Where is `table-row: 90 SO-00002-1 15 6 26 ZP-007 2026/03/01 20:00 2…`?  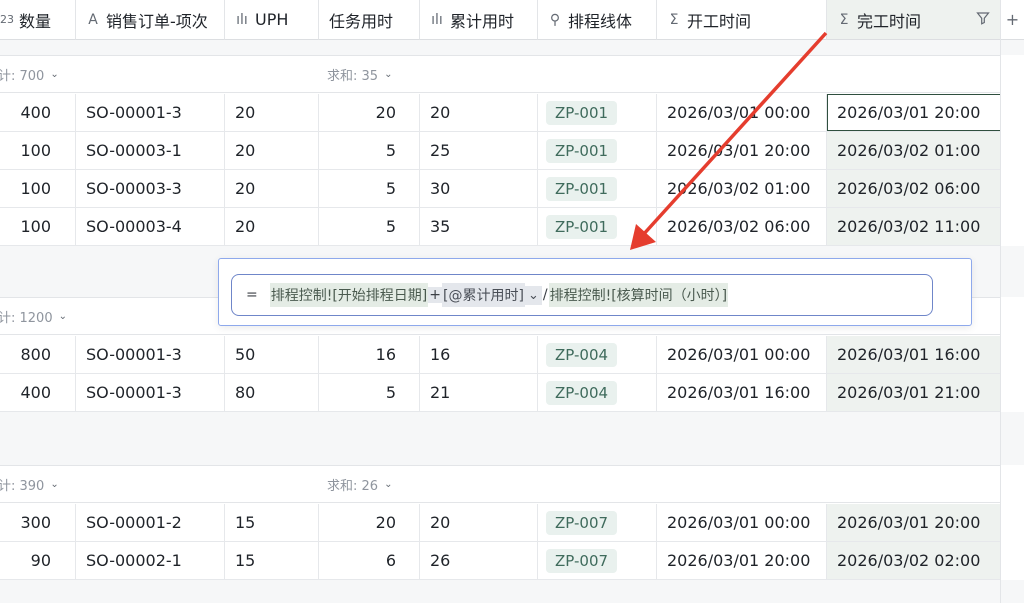
table-row: 90 SO-00002-1 15 6 26 ZP-007 2026/03/01 20:00 2… is located at coordinates (500, 561).